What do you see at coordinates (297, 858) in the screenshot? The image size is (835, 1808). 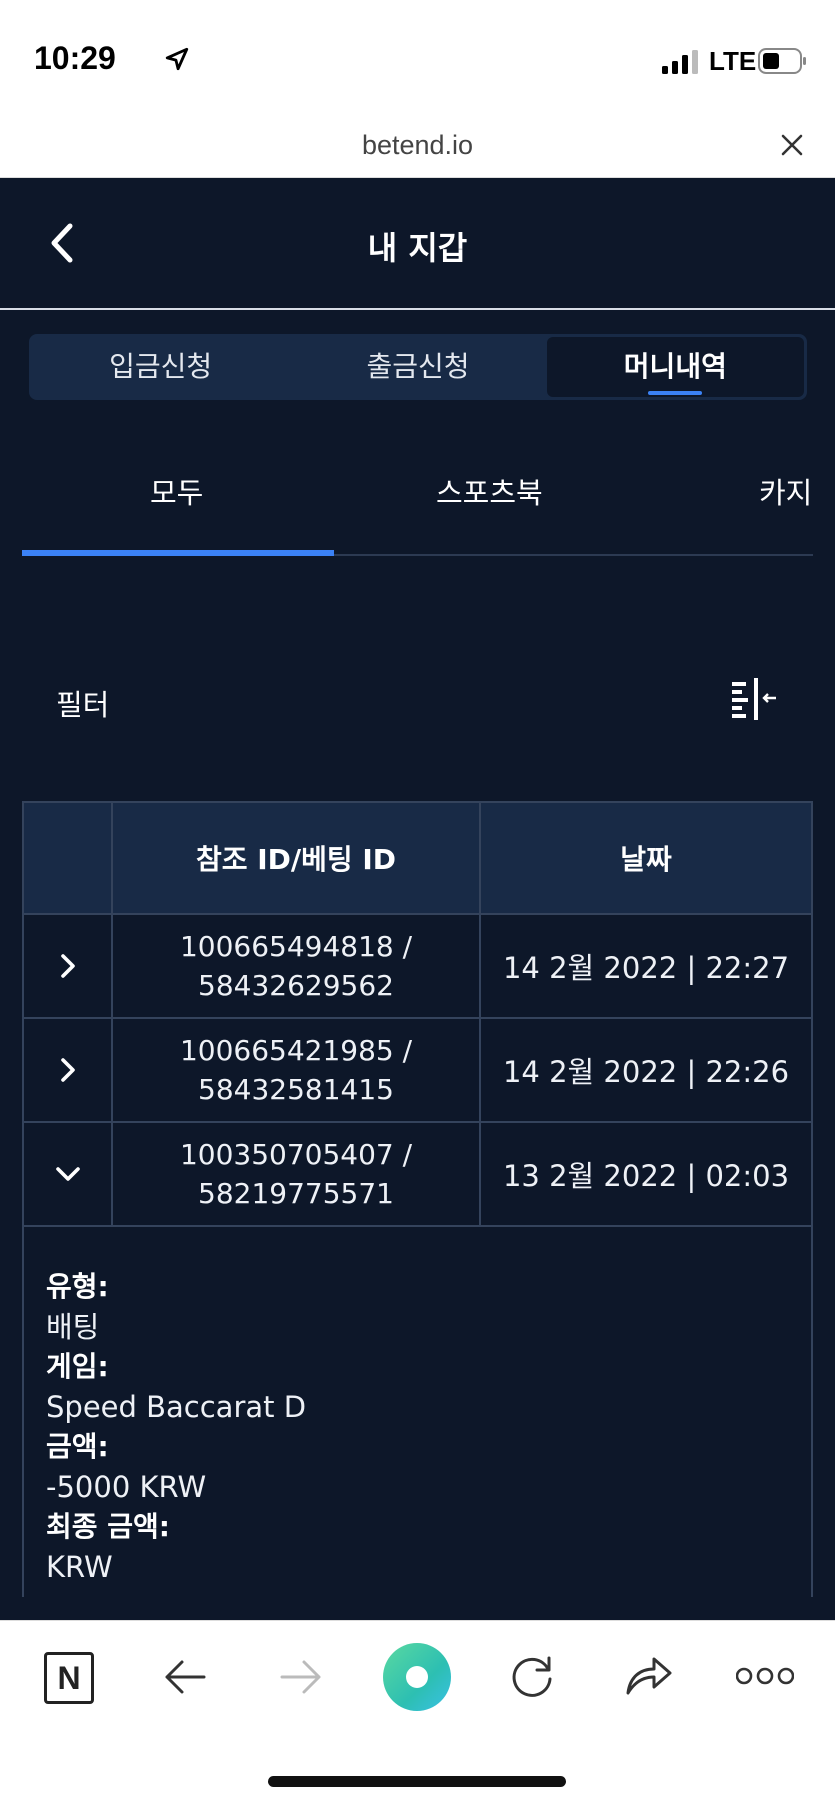 I see `header-ref-id: 참조 ID/베팅 ID` at bounding box center [297, 858].